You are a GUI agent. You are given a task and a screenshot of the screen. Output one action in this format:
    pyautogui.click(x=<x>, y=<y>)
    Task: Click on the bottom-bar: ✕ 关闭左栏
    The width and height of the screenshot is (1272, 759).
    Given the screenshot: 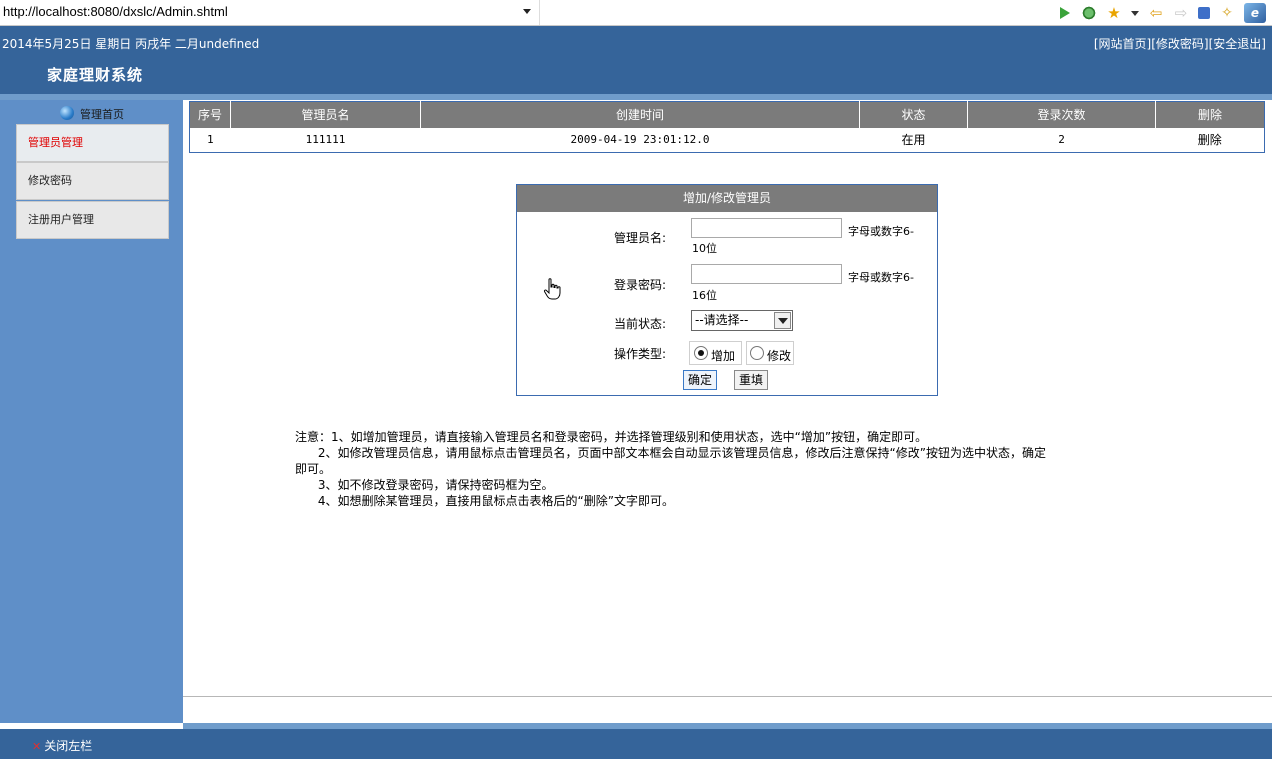 What is the action you would take?
    pyautogui.click(x=636, y=744)
    